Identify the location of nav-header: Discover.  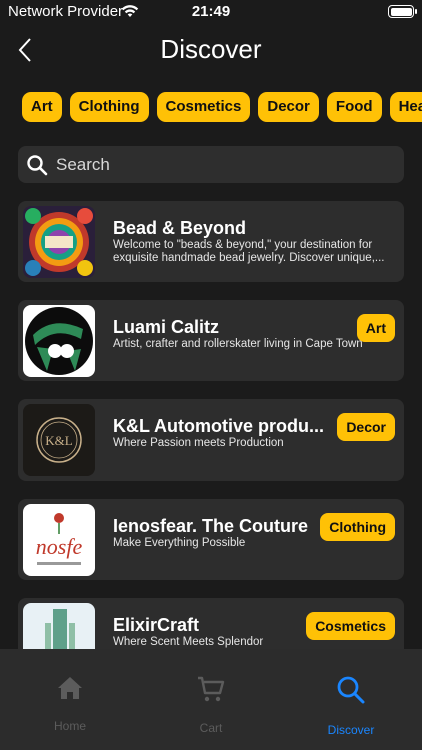
(211, 50).